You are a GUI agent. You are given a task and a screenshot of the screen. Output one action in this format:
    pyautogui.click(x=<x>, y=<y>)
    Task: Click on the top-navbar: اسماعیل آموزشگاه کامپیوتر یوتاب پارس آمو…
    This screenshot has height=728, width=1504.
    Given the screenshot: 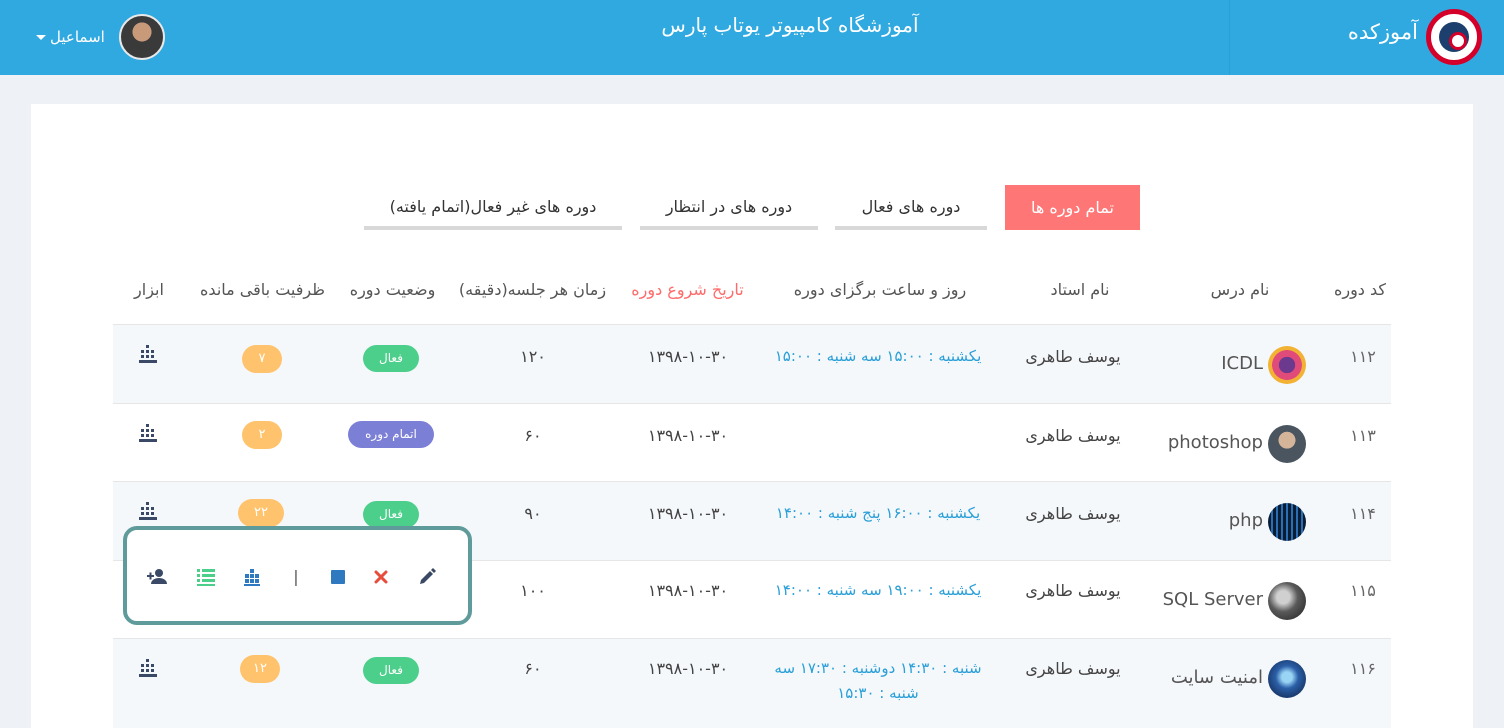 What is the action you would take?
    pyautogui.click(x=752, y=37)
    